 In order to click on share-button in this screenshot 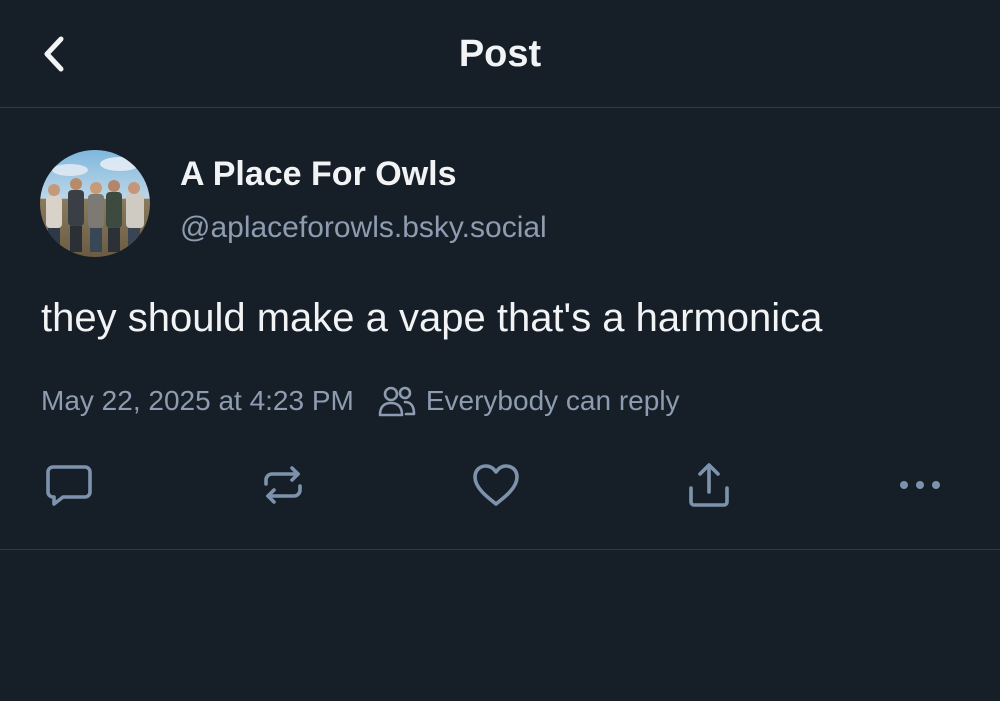, I will do `click(709, 485)`.